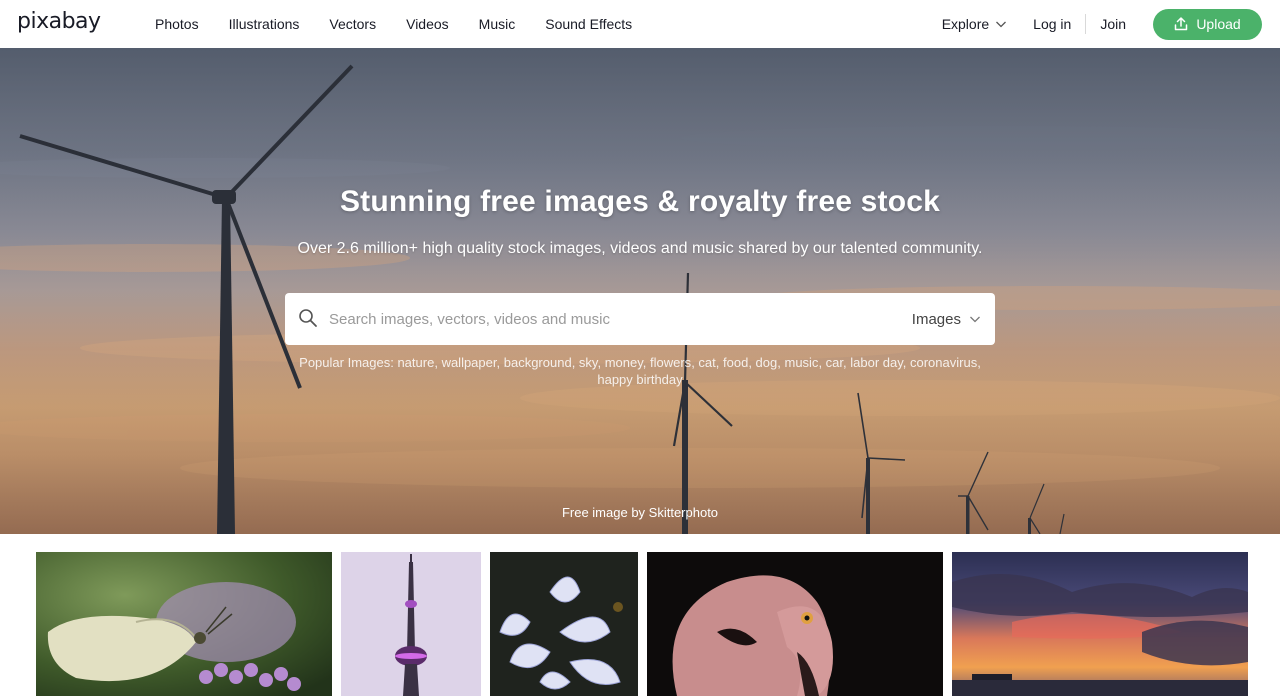  What do you see at coordinates (670, 362) in the screenshot?
I see `popular-tag: flowers` at bounding box center [670, 362].